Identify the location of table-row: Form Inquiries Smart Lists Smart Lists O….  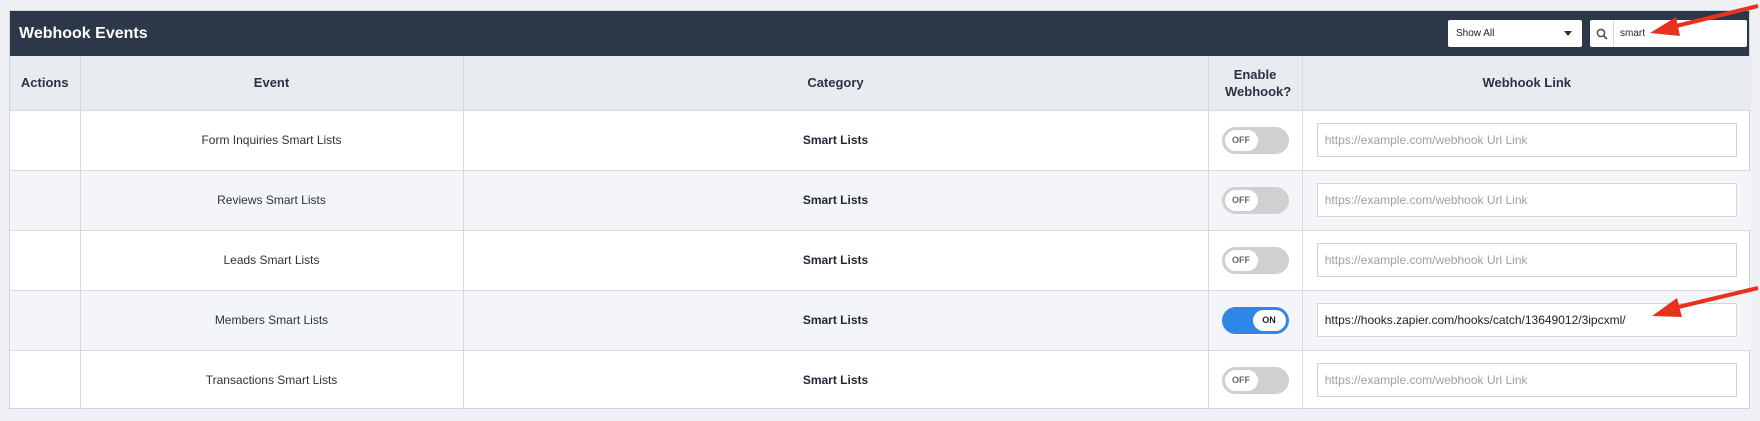
(880, 139).